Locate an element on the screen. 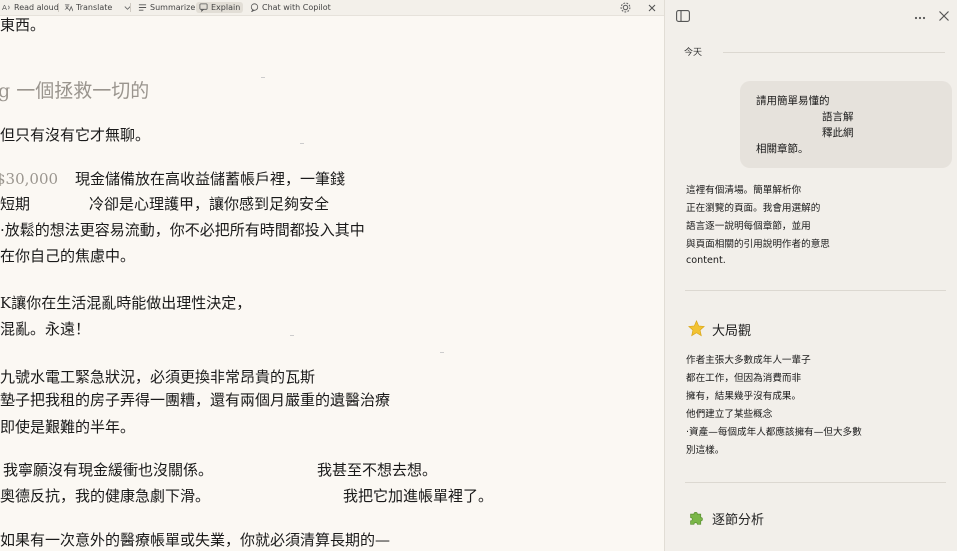 The width and height of the screenshot is (957, 551). sidebar-toggle-button is located at coordinates (683, 16).